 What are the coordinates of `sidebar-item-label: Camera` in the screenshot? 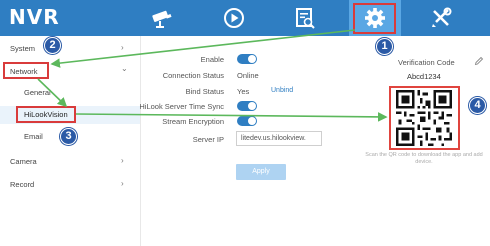 It's located at (23, 161).